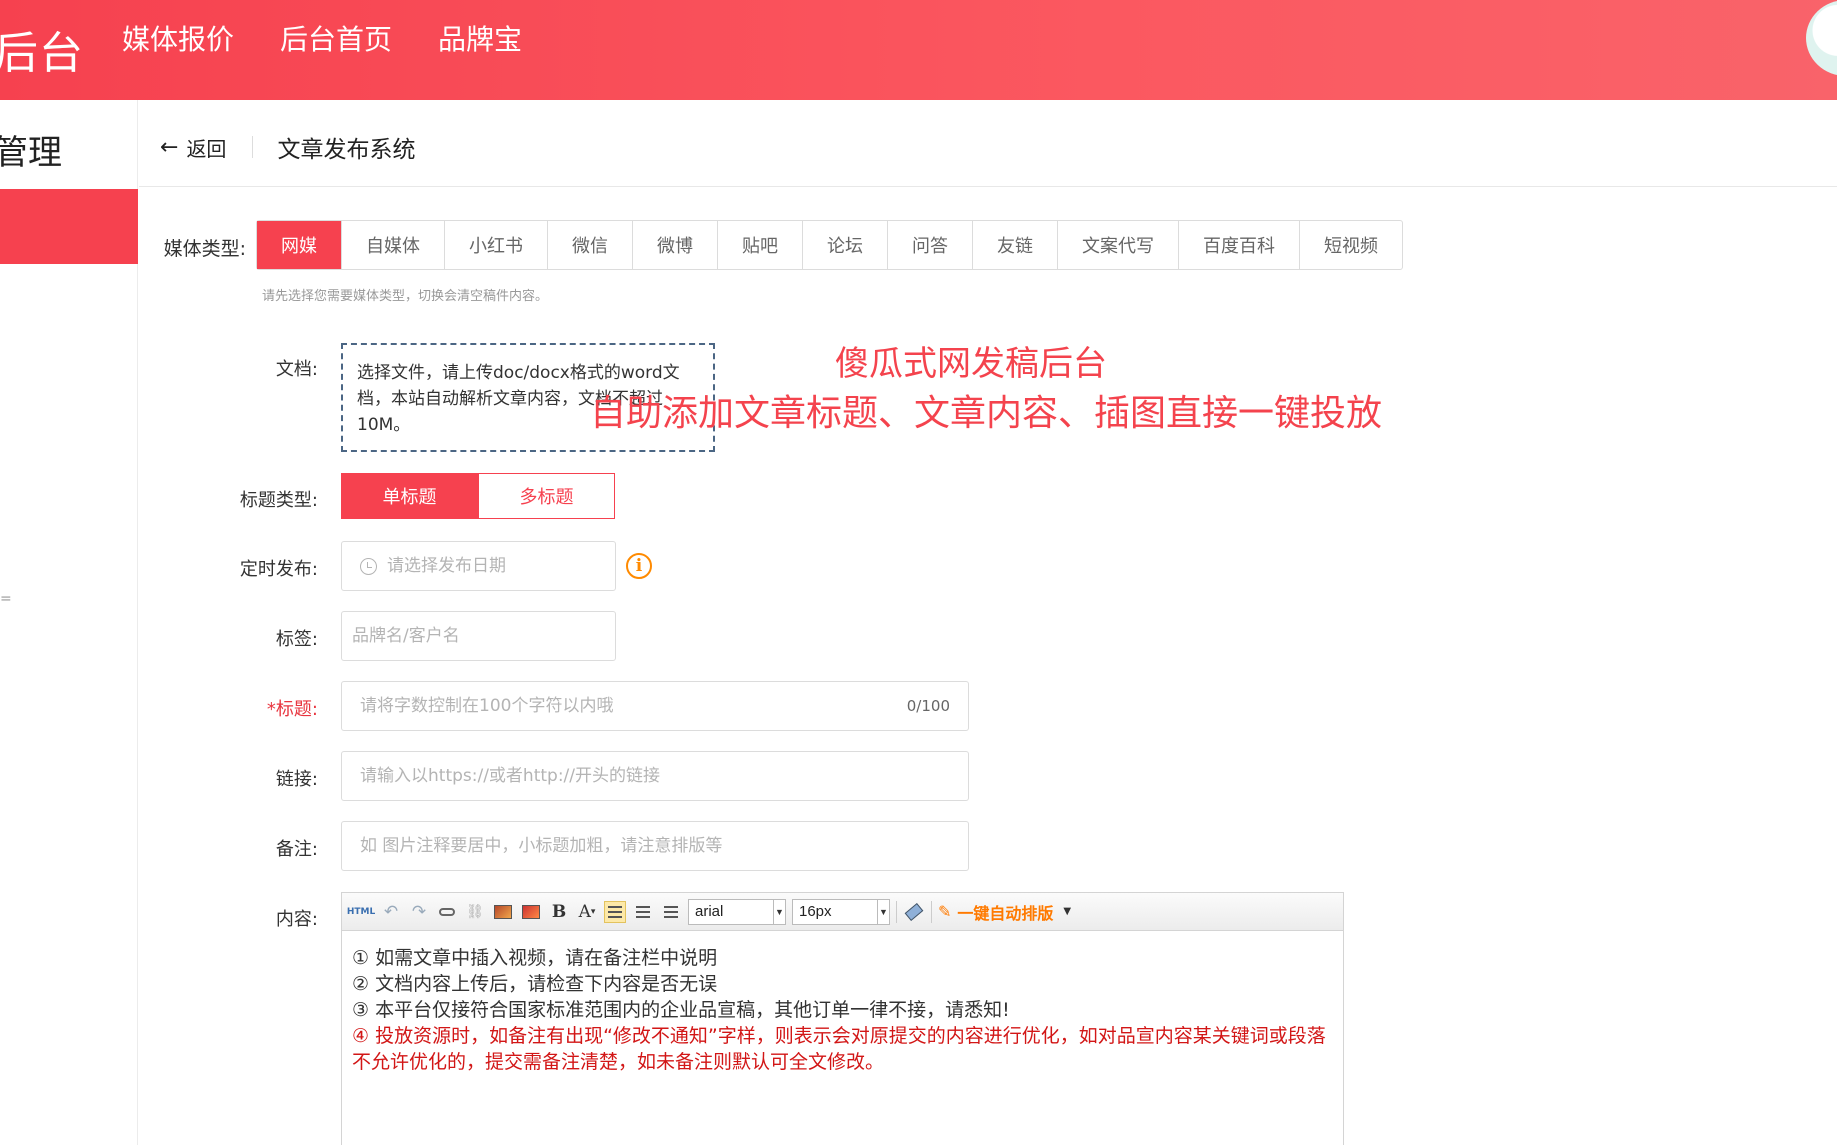 The image size is (1837, 1145). What do you see at coordinates (815, 911) in the screenshot?
I see `font-size-value: 16px` at bounding box center [815, 911].